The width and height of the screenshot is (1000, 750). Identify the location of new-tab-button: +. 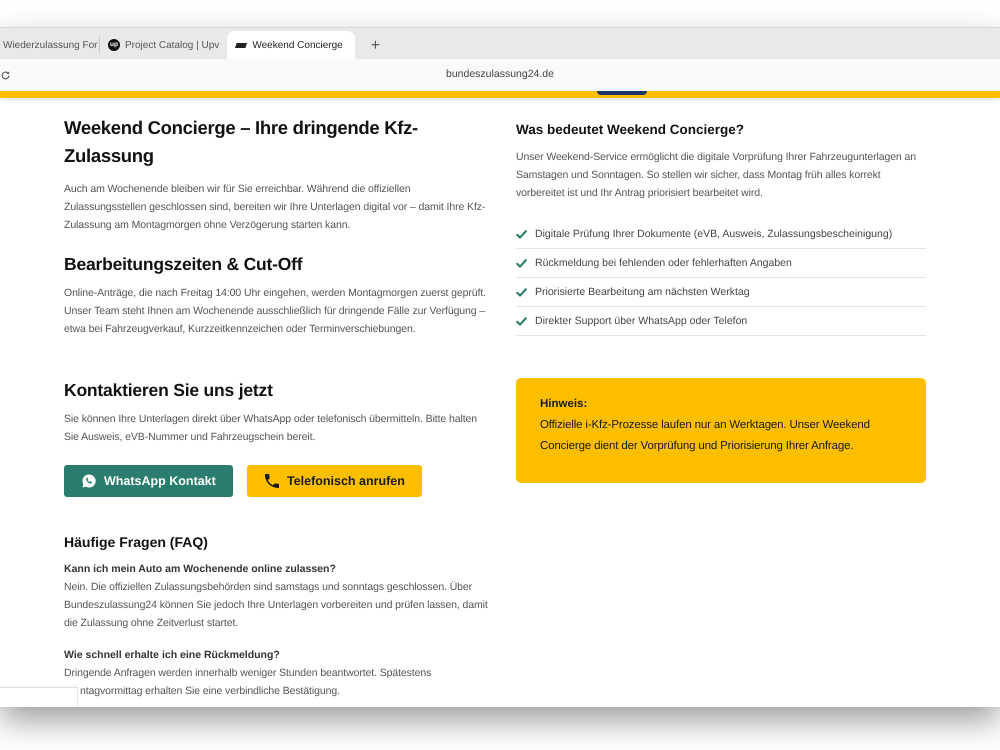
(375, 46).